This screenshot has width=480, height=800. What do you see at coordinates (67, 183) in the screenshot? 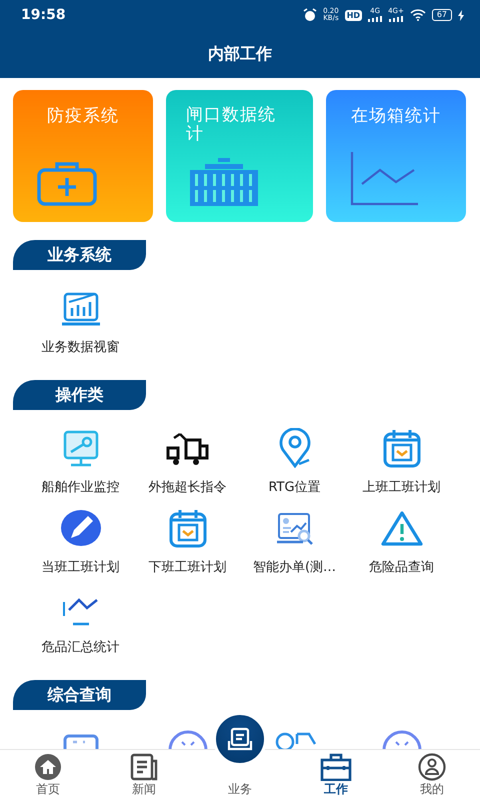
I see `medical-kit-icon` at bounding box center [67, 183].